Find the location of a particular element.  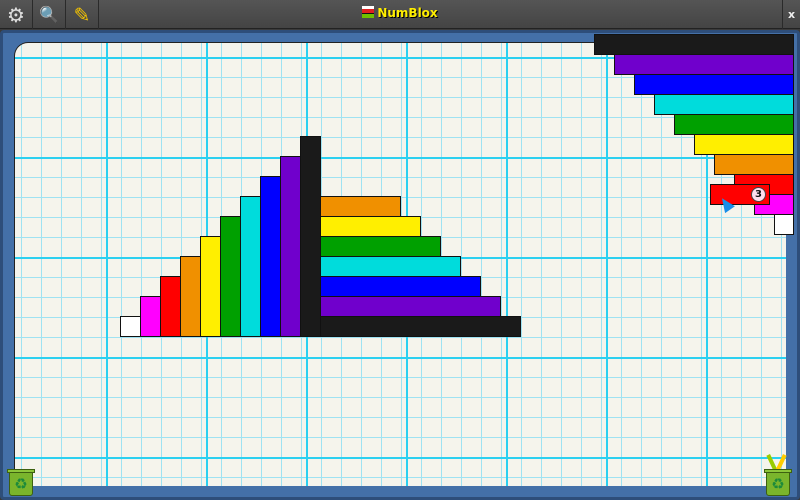

block-value-badge: 3 is located at coordinates (758, 194).